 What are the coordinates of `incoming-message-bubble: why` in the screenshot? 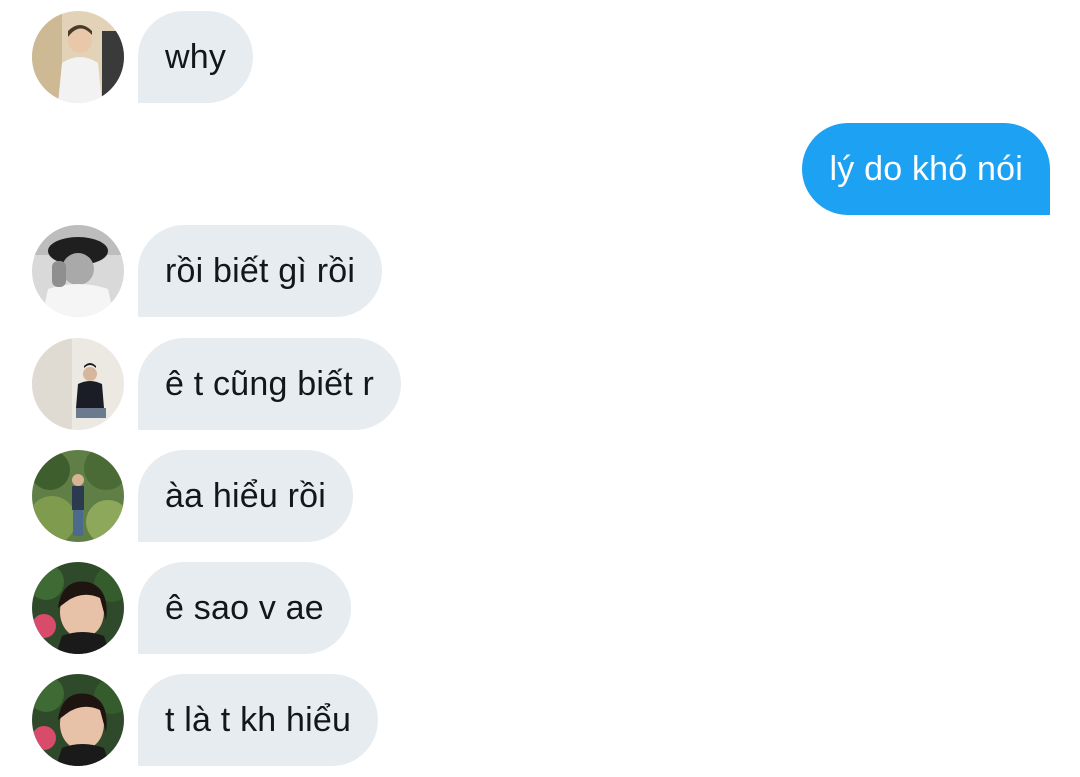 It's located at (196, 57).